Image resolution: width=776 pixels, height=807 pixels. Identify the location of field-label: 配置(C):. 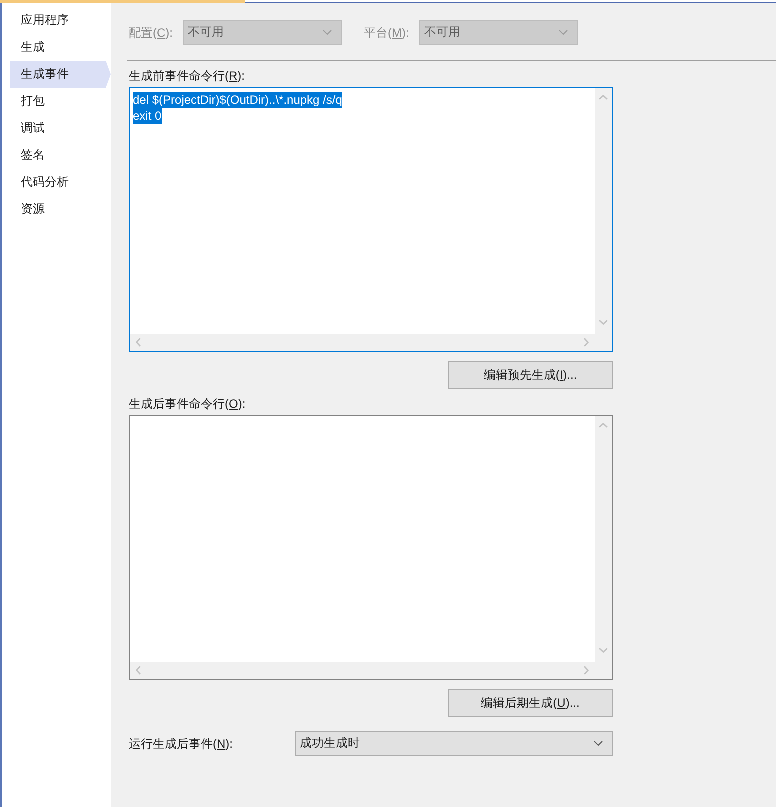
(151, 32).